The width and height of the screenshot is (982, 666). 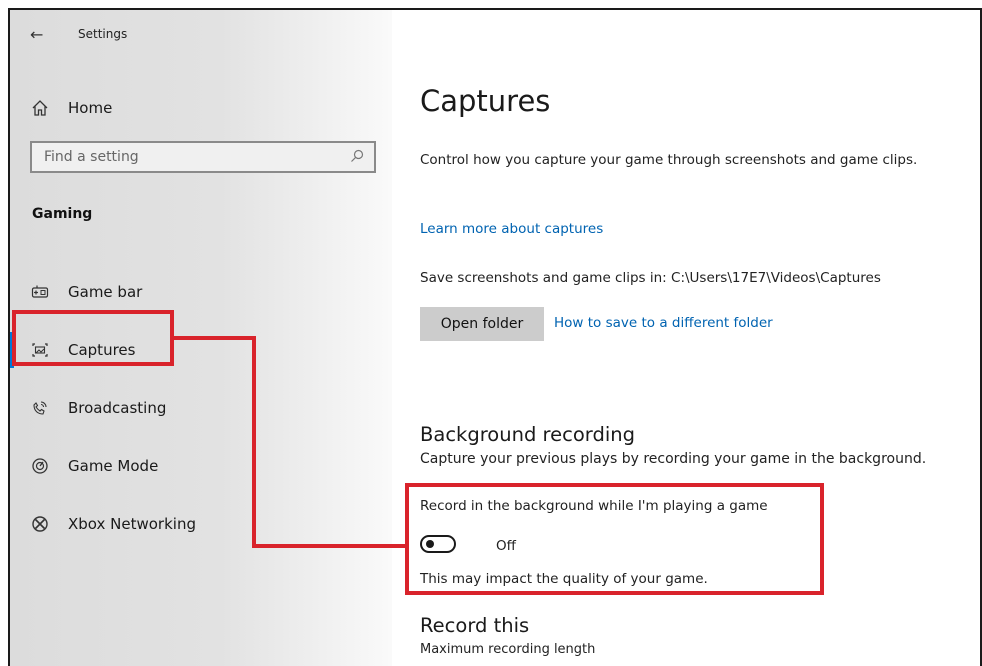 I want to click on game-bar-icon, so click(x=40, y=292).